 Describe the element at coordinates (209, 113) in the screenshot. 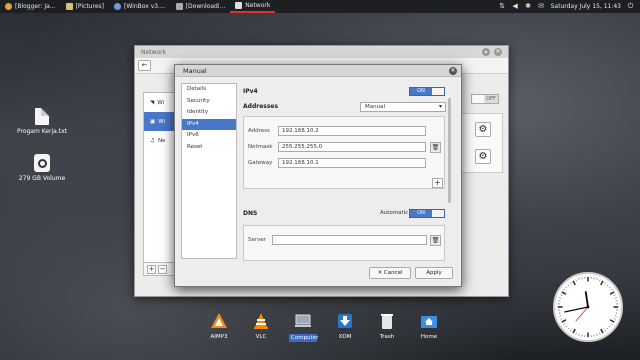

I see `sidebar-item-identity: Identity` at that location.